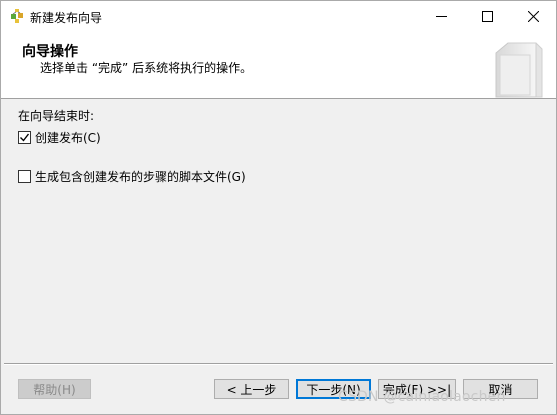  Describe the element at coordinates (50, 52) in the screenshot. I see `page-title: 向导操作` at that location.